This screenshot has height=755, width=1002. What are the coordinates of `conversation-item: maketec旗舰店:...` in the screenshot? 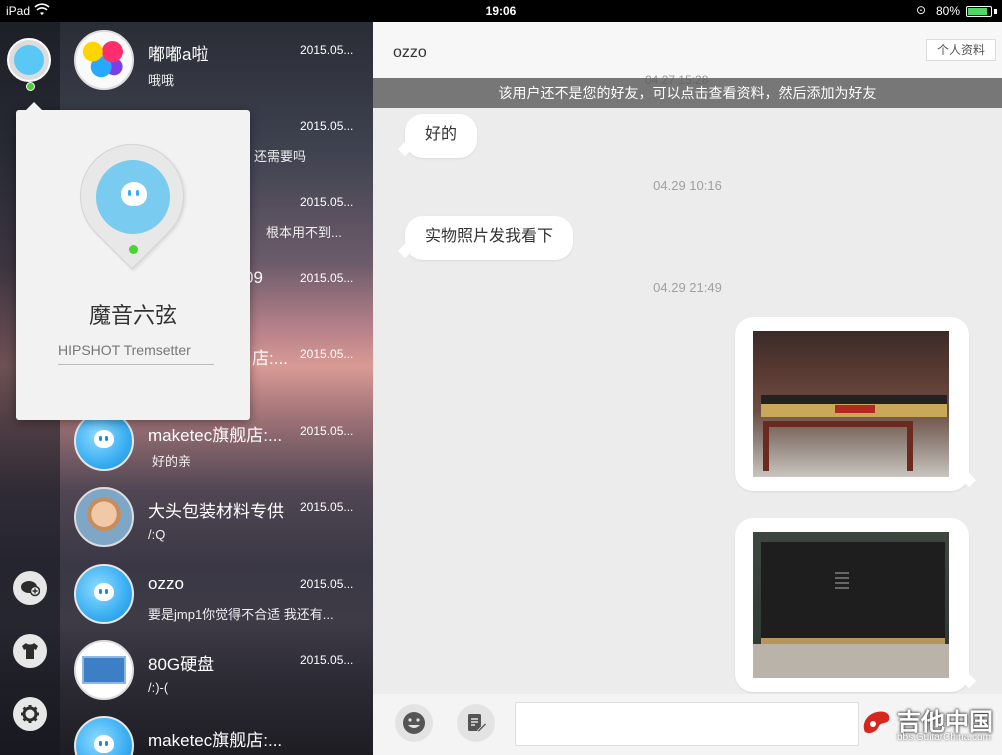 It's located at (216, 732).